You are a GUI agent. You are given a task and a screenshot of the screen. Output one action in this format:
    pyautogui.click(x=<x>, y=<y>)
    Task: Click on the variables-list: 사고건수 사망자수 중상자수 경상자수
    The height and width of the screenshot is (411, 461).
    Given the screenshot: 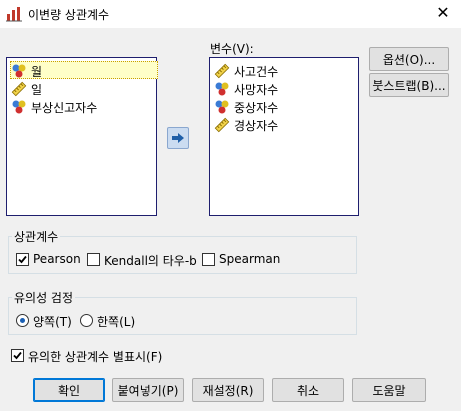 What is the action you would take?
    pyautogui.click(x=284, y=136)
    